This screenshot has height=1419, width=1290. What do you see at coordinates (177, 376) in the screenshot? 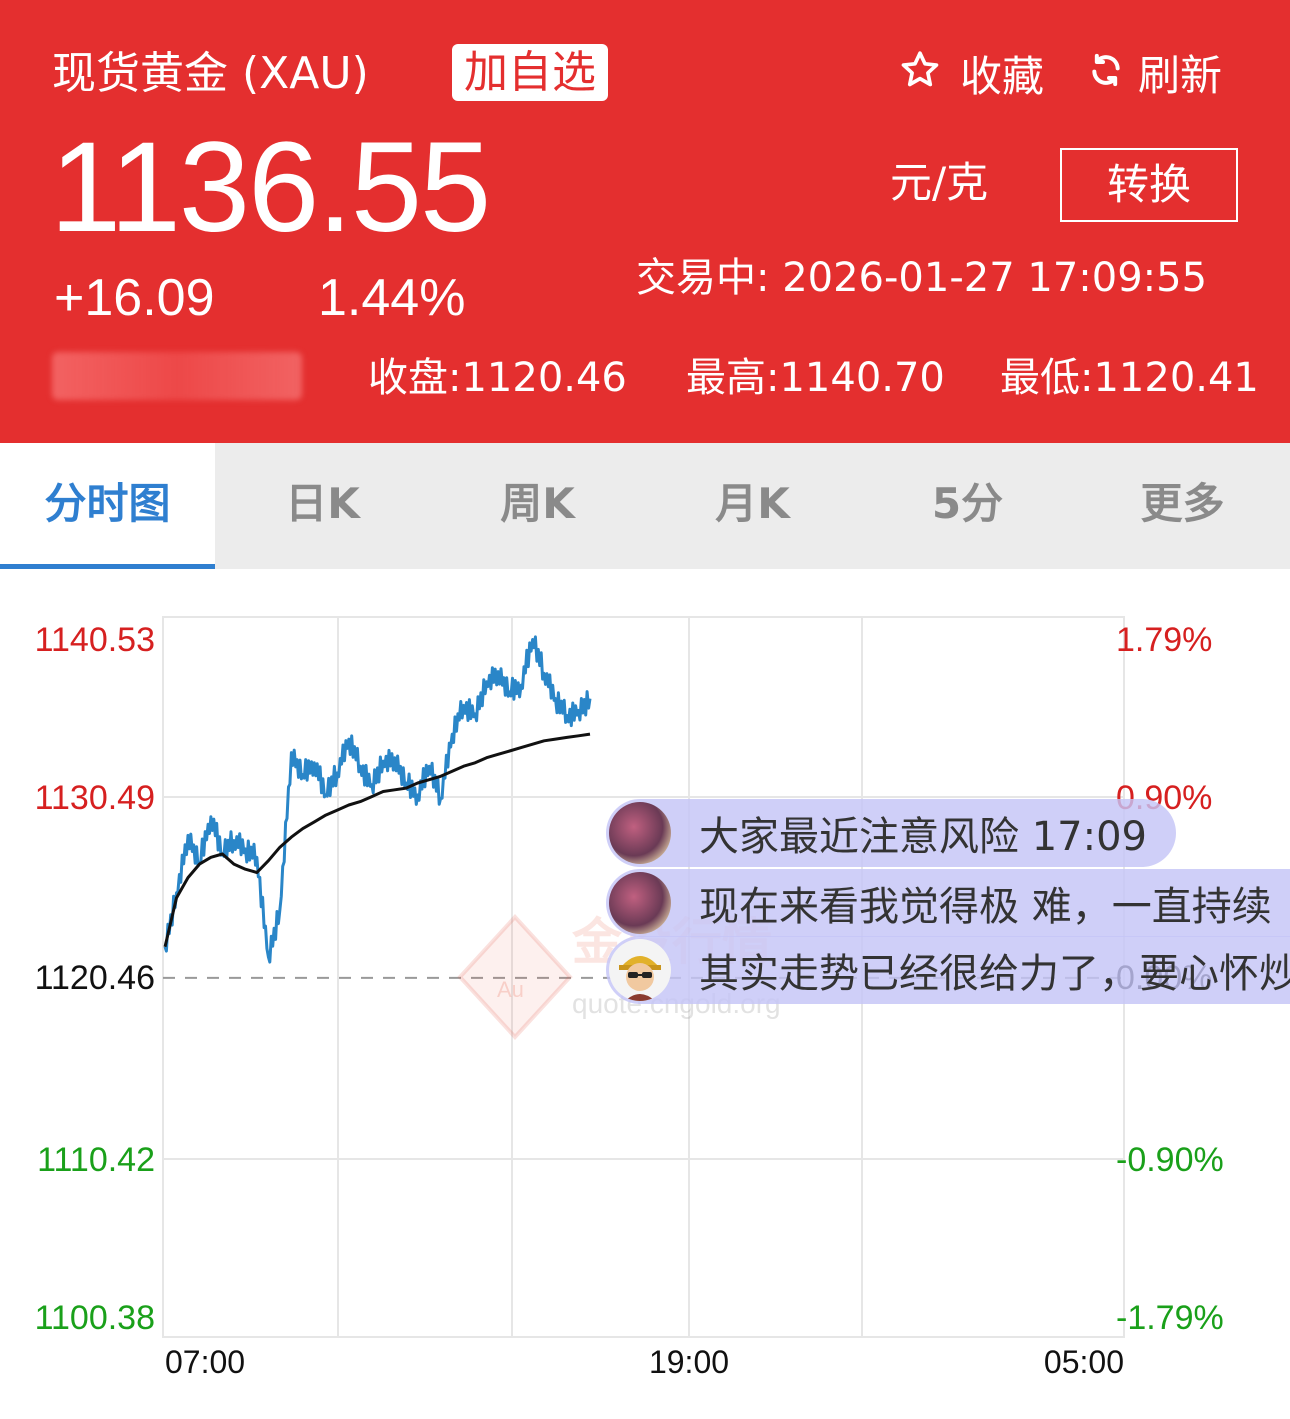
I see `blurred-text` at bounding box center [177, 376].